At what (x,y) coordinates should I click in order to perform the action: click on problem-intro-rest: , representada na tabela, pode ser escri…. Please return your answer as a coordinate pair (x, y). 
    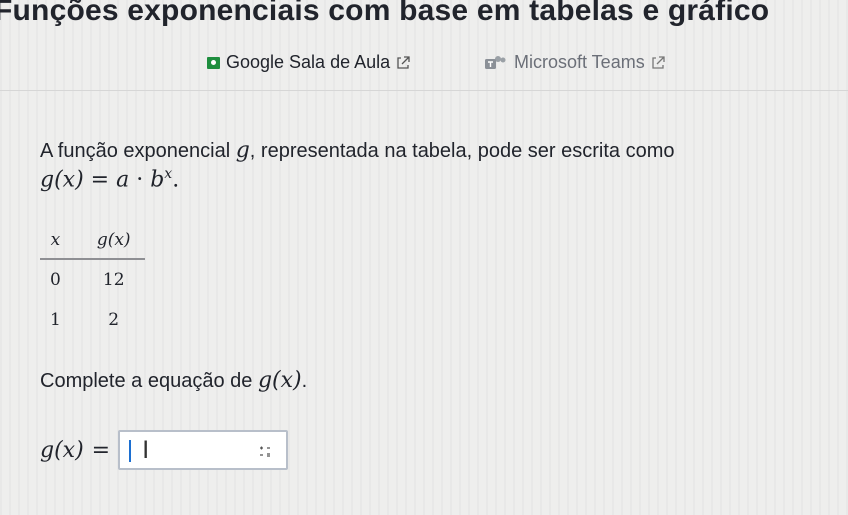
    Looking at the image, I should click on (462, 151).